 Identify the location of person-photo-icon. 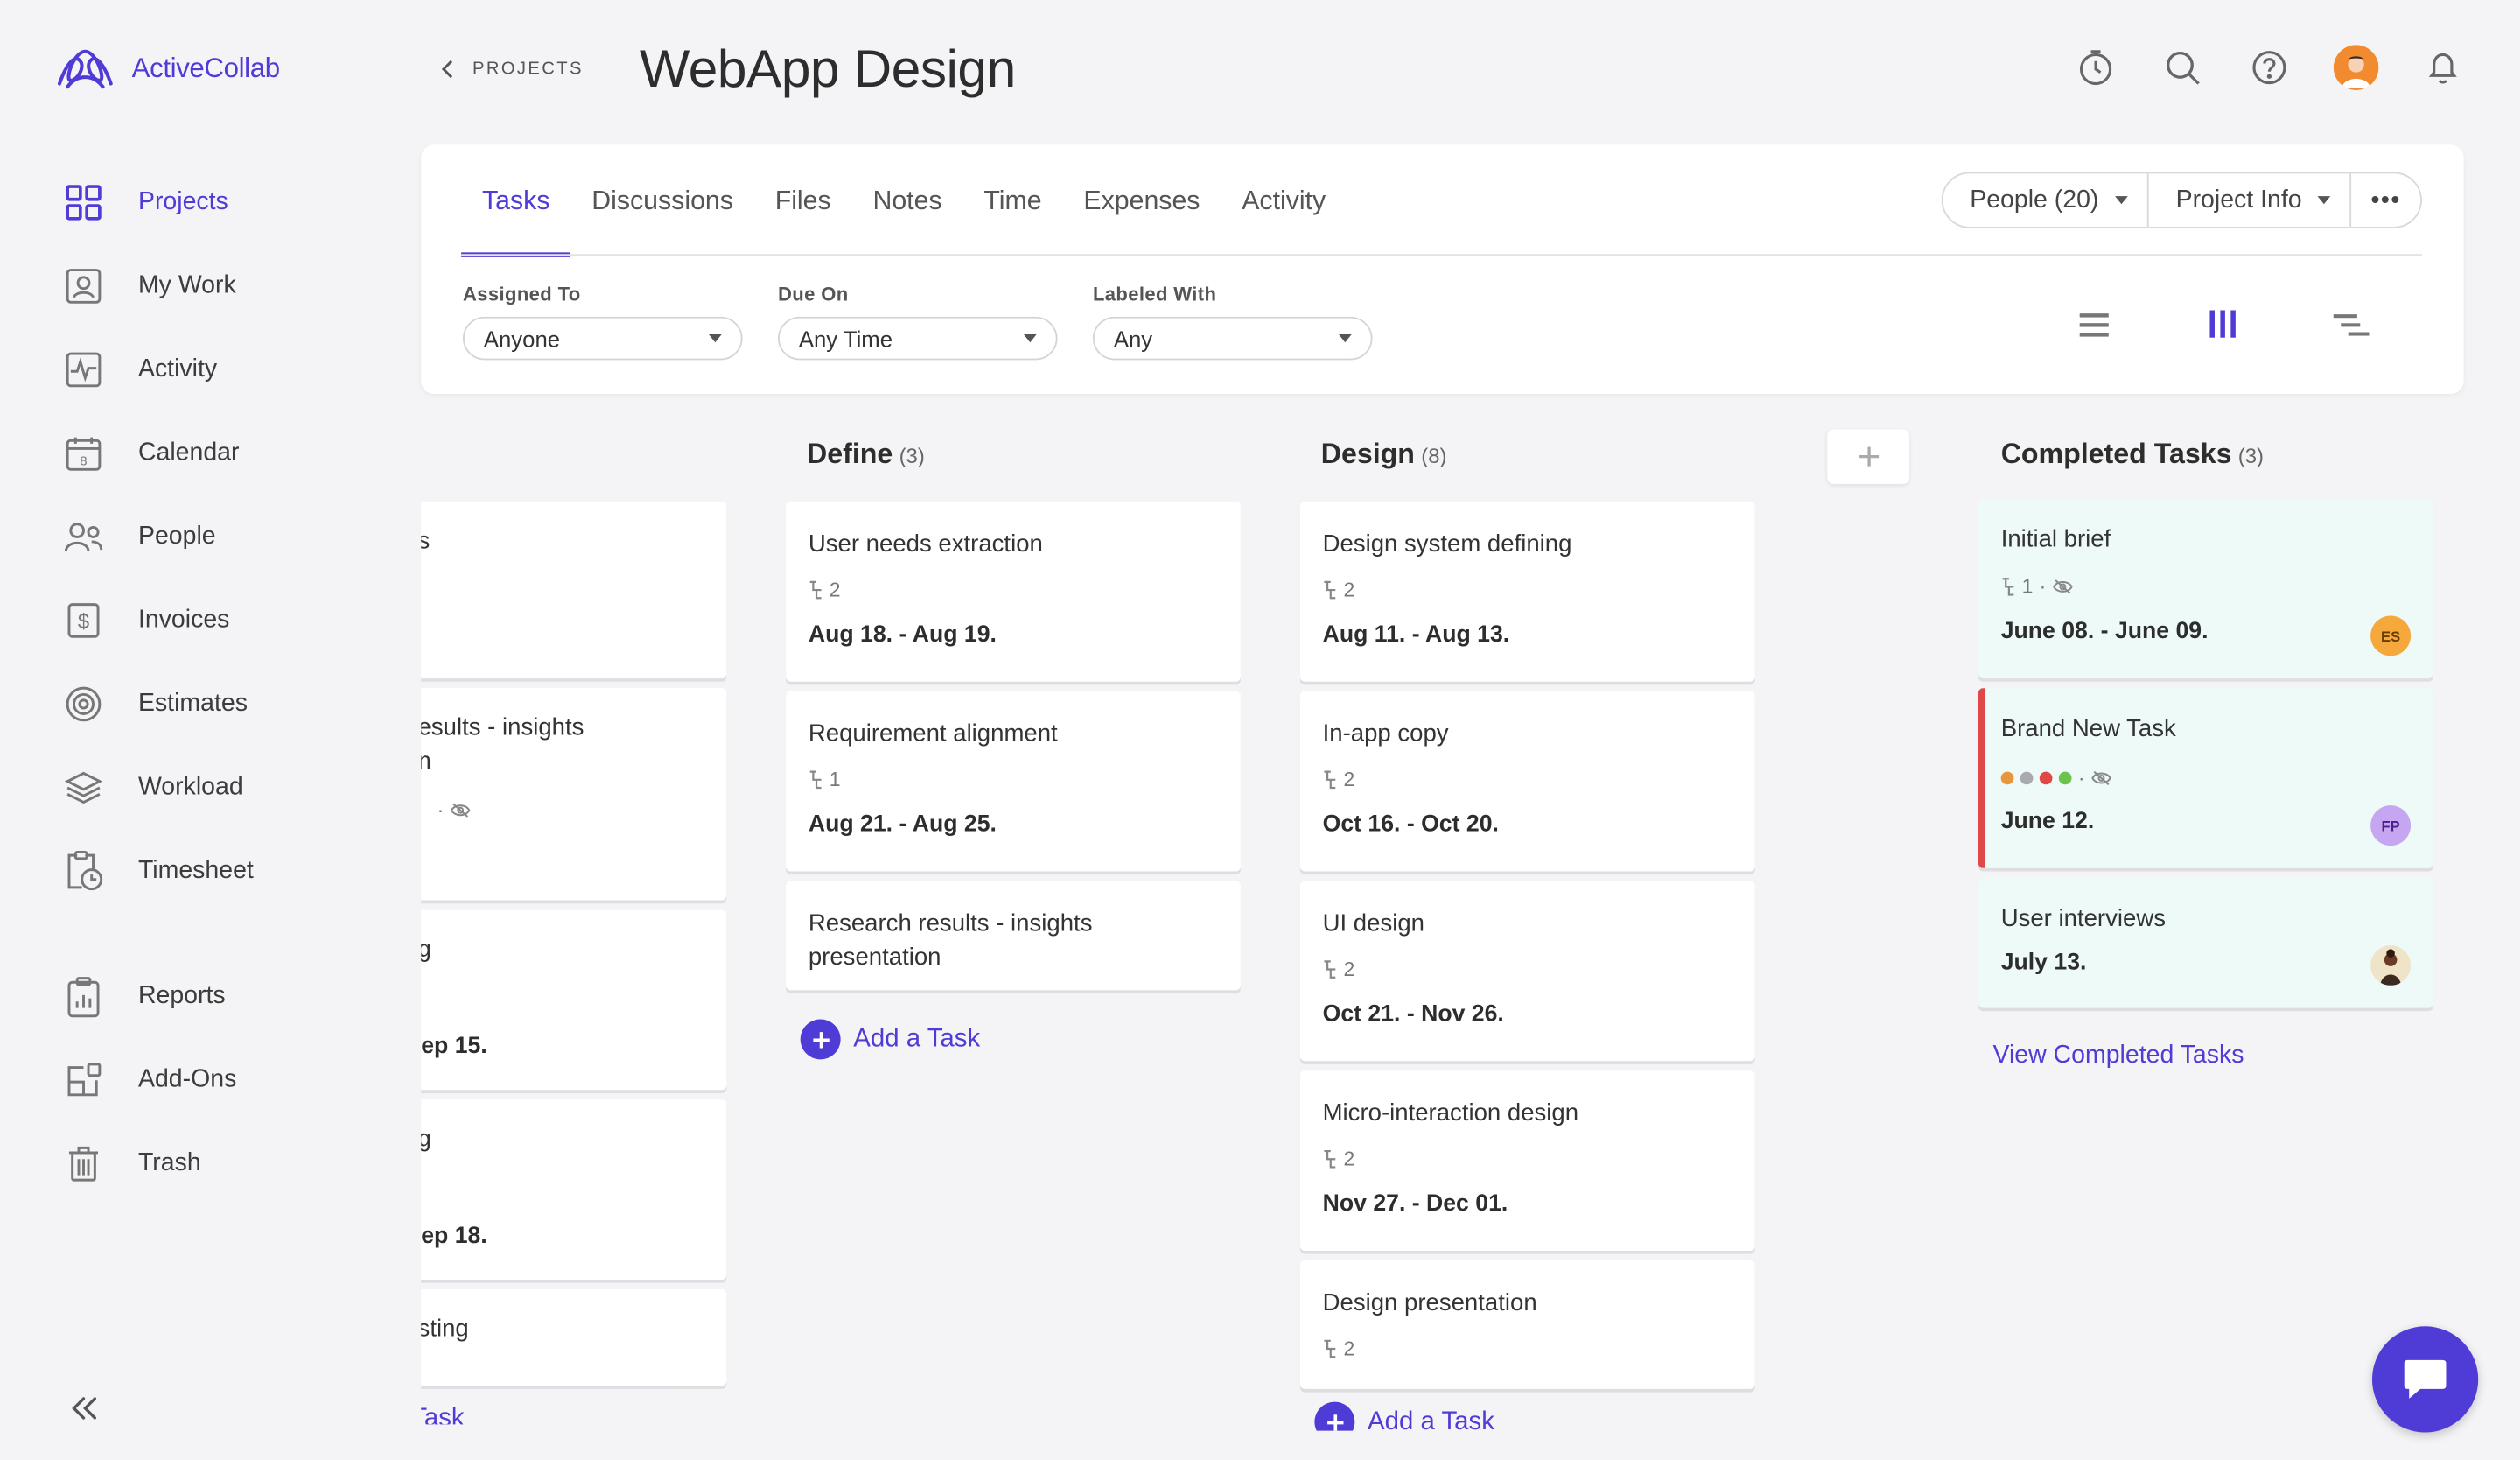
(2391, 968).